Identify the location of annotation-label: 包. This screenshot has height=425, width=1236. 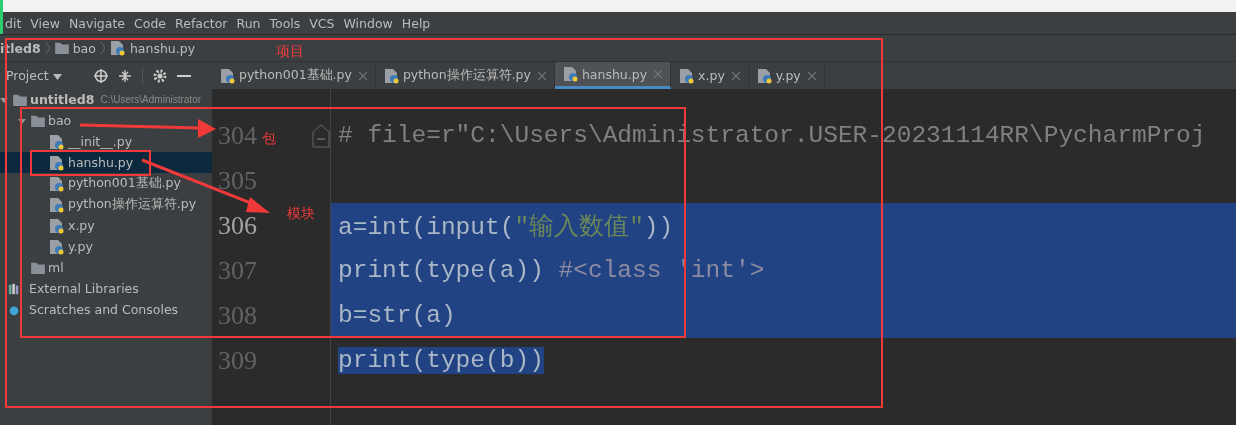
(269, 139).